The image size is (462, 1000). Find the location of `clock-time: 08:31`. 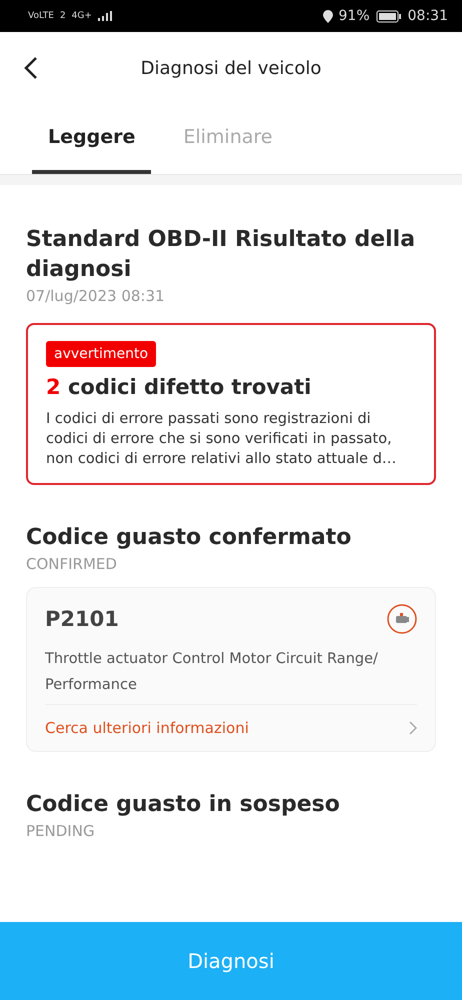

clock-time: 08:31 is located at coordinates (428, 16).